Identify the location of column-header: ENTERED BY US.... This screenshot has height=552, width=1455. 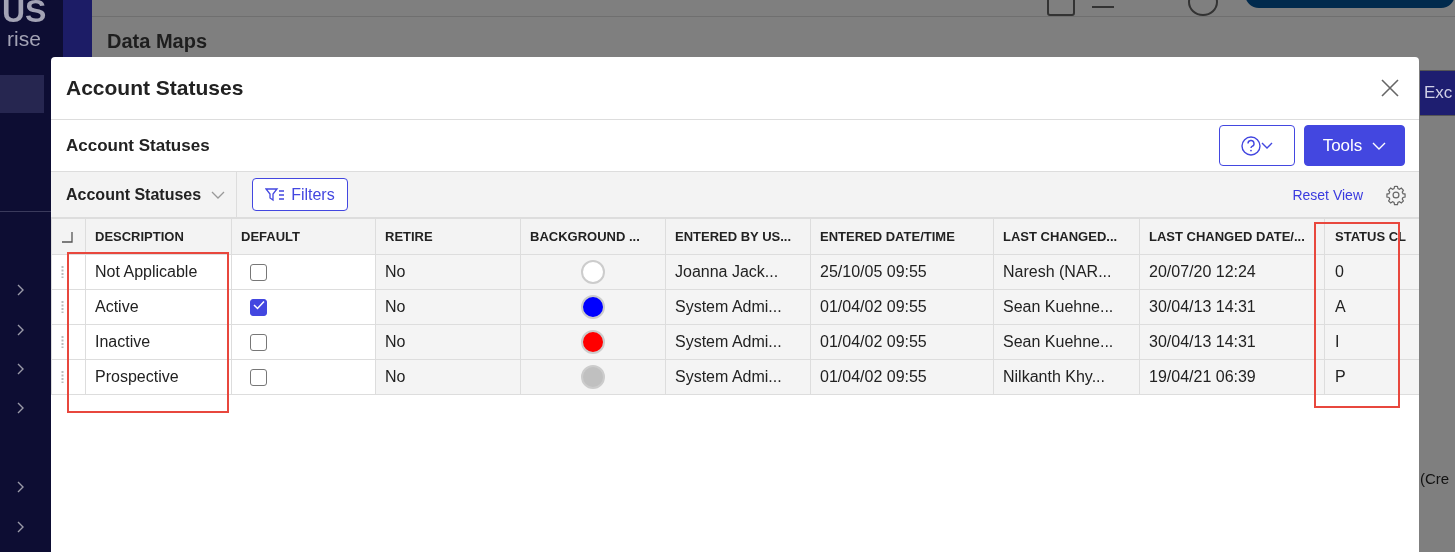
(738, 236).